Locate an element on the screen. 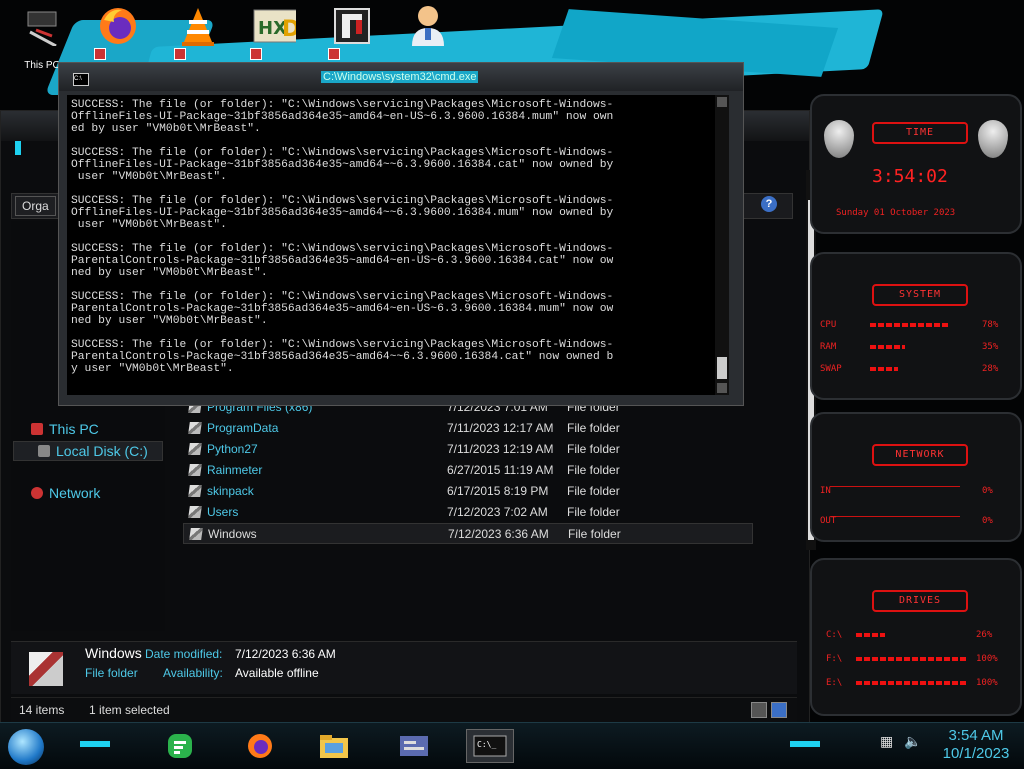  network-tray-icon: ▦ is located at coordinates (886, 741).